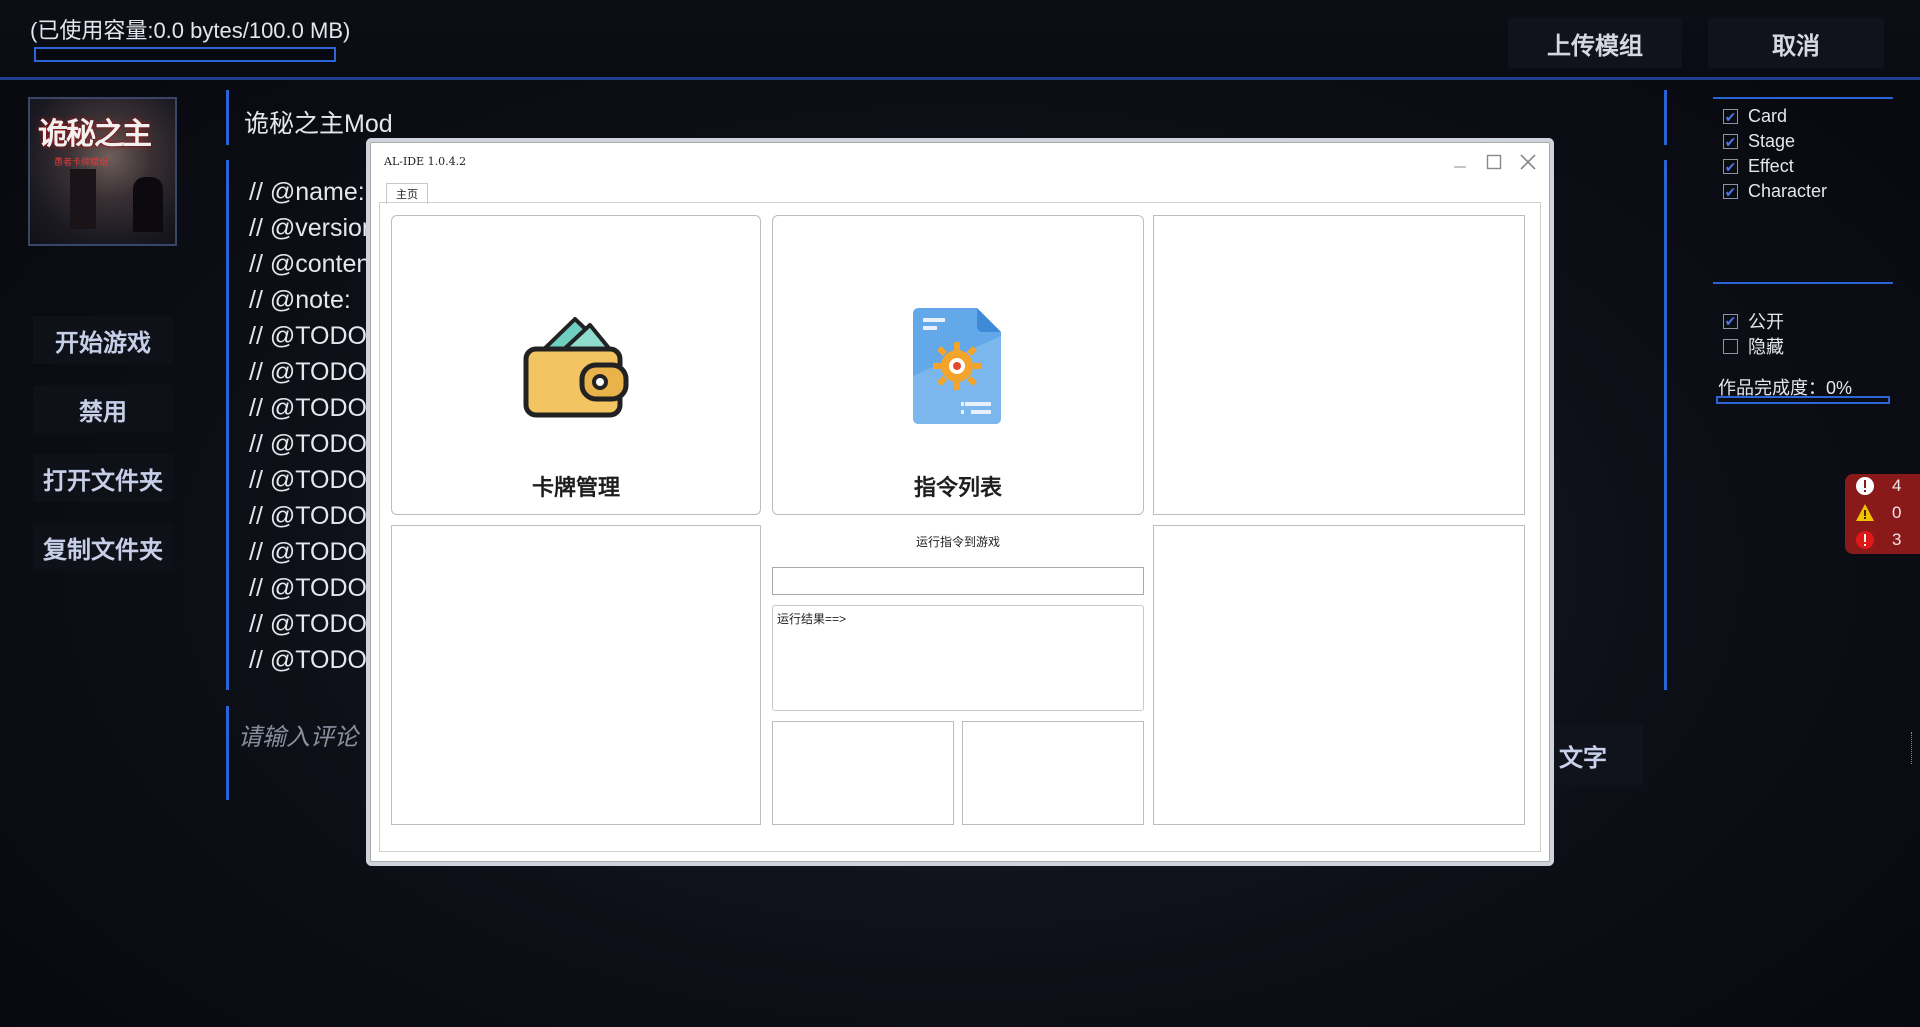 Image resolution: width=1920 pixels, height=1027 pixels. I want to click on run-command-label: 运行指令到游戏, so click(957, 542).